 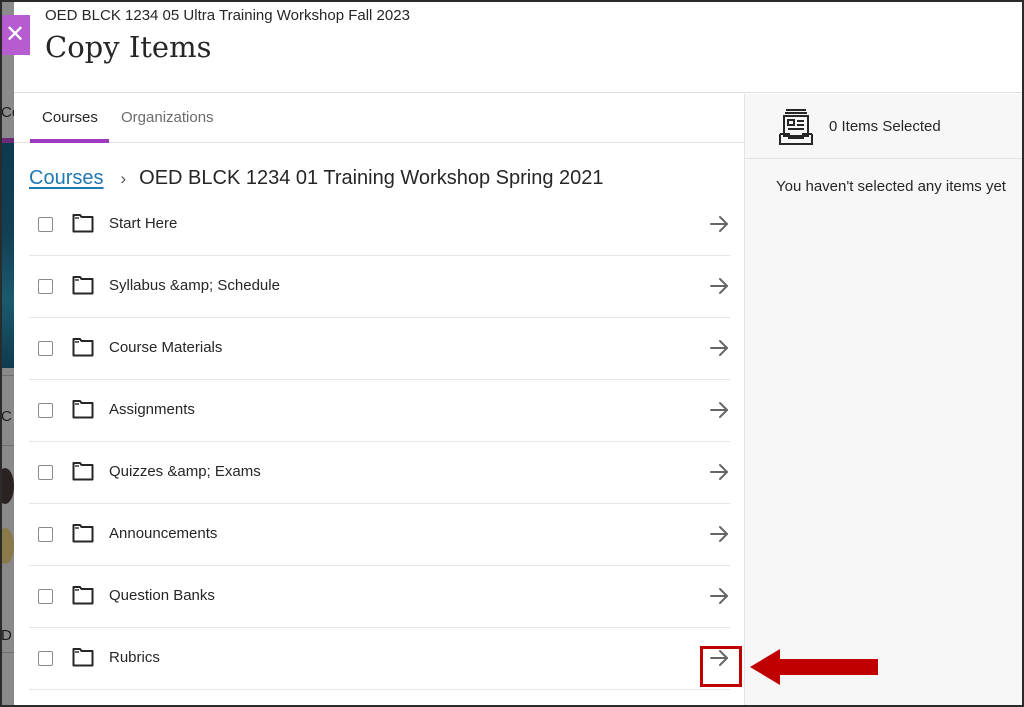 I want to click on breadcrumb-courses-link: Courses, so click(x=66, y=178).